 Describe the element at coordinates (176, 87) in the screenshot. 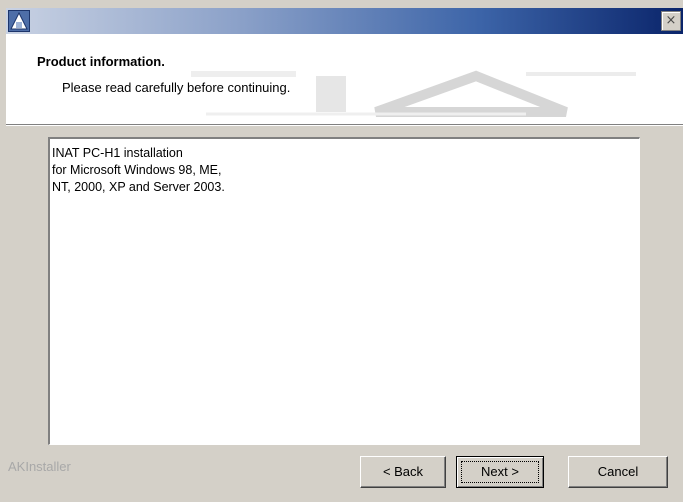

I see `page-subtitle: Please read carefully before continuing.` at that location.